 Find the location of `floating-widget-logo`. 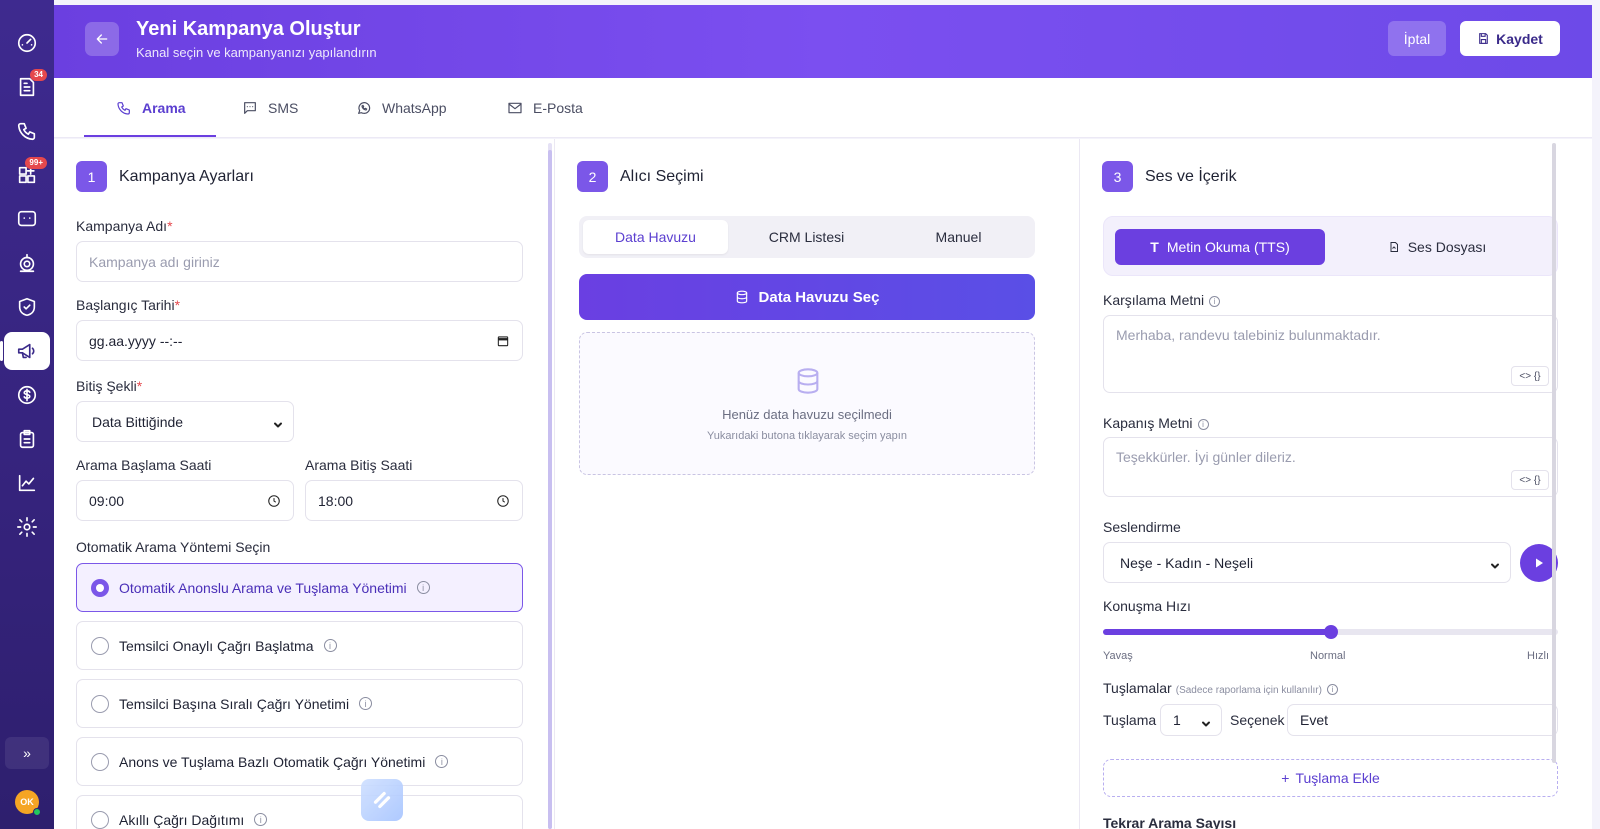

floating-widget-logo is located at coordinates (382, 800).